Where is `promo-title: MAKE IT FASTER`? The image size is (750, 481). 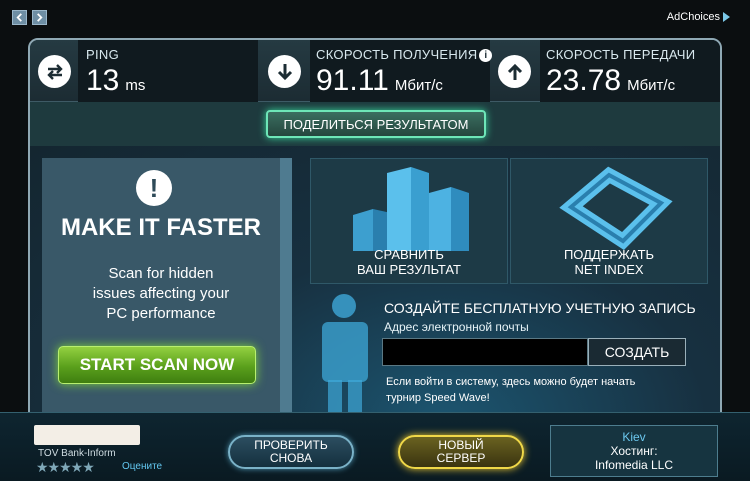 promo-title: MAKE IT FASTER is located at coordinates (160, 227).